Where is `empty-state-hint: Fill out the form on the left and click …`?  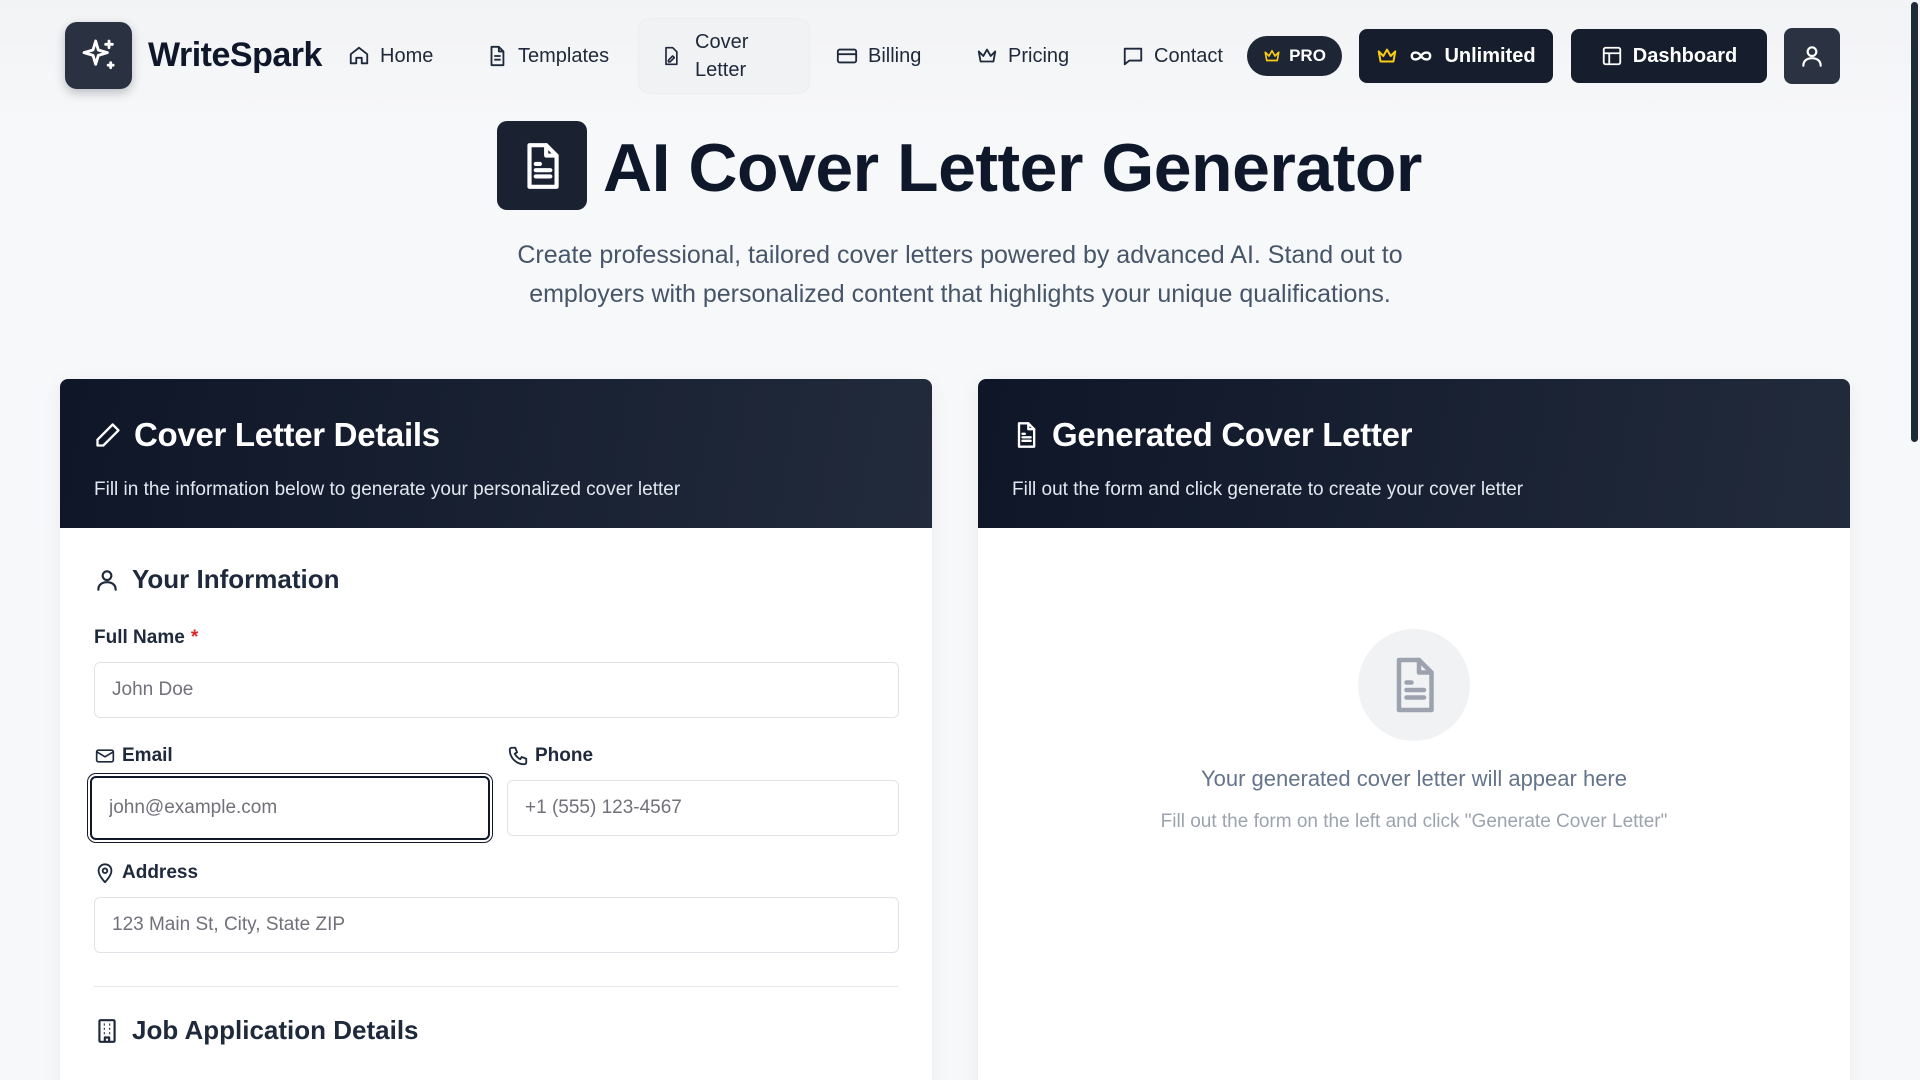
empty-state-hint: Fill out the form on the left and click … is located at coordinates (1414, 821).